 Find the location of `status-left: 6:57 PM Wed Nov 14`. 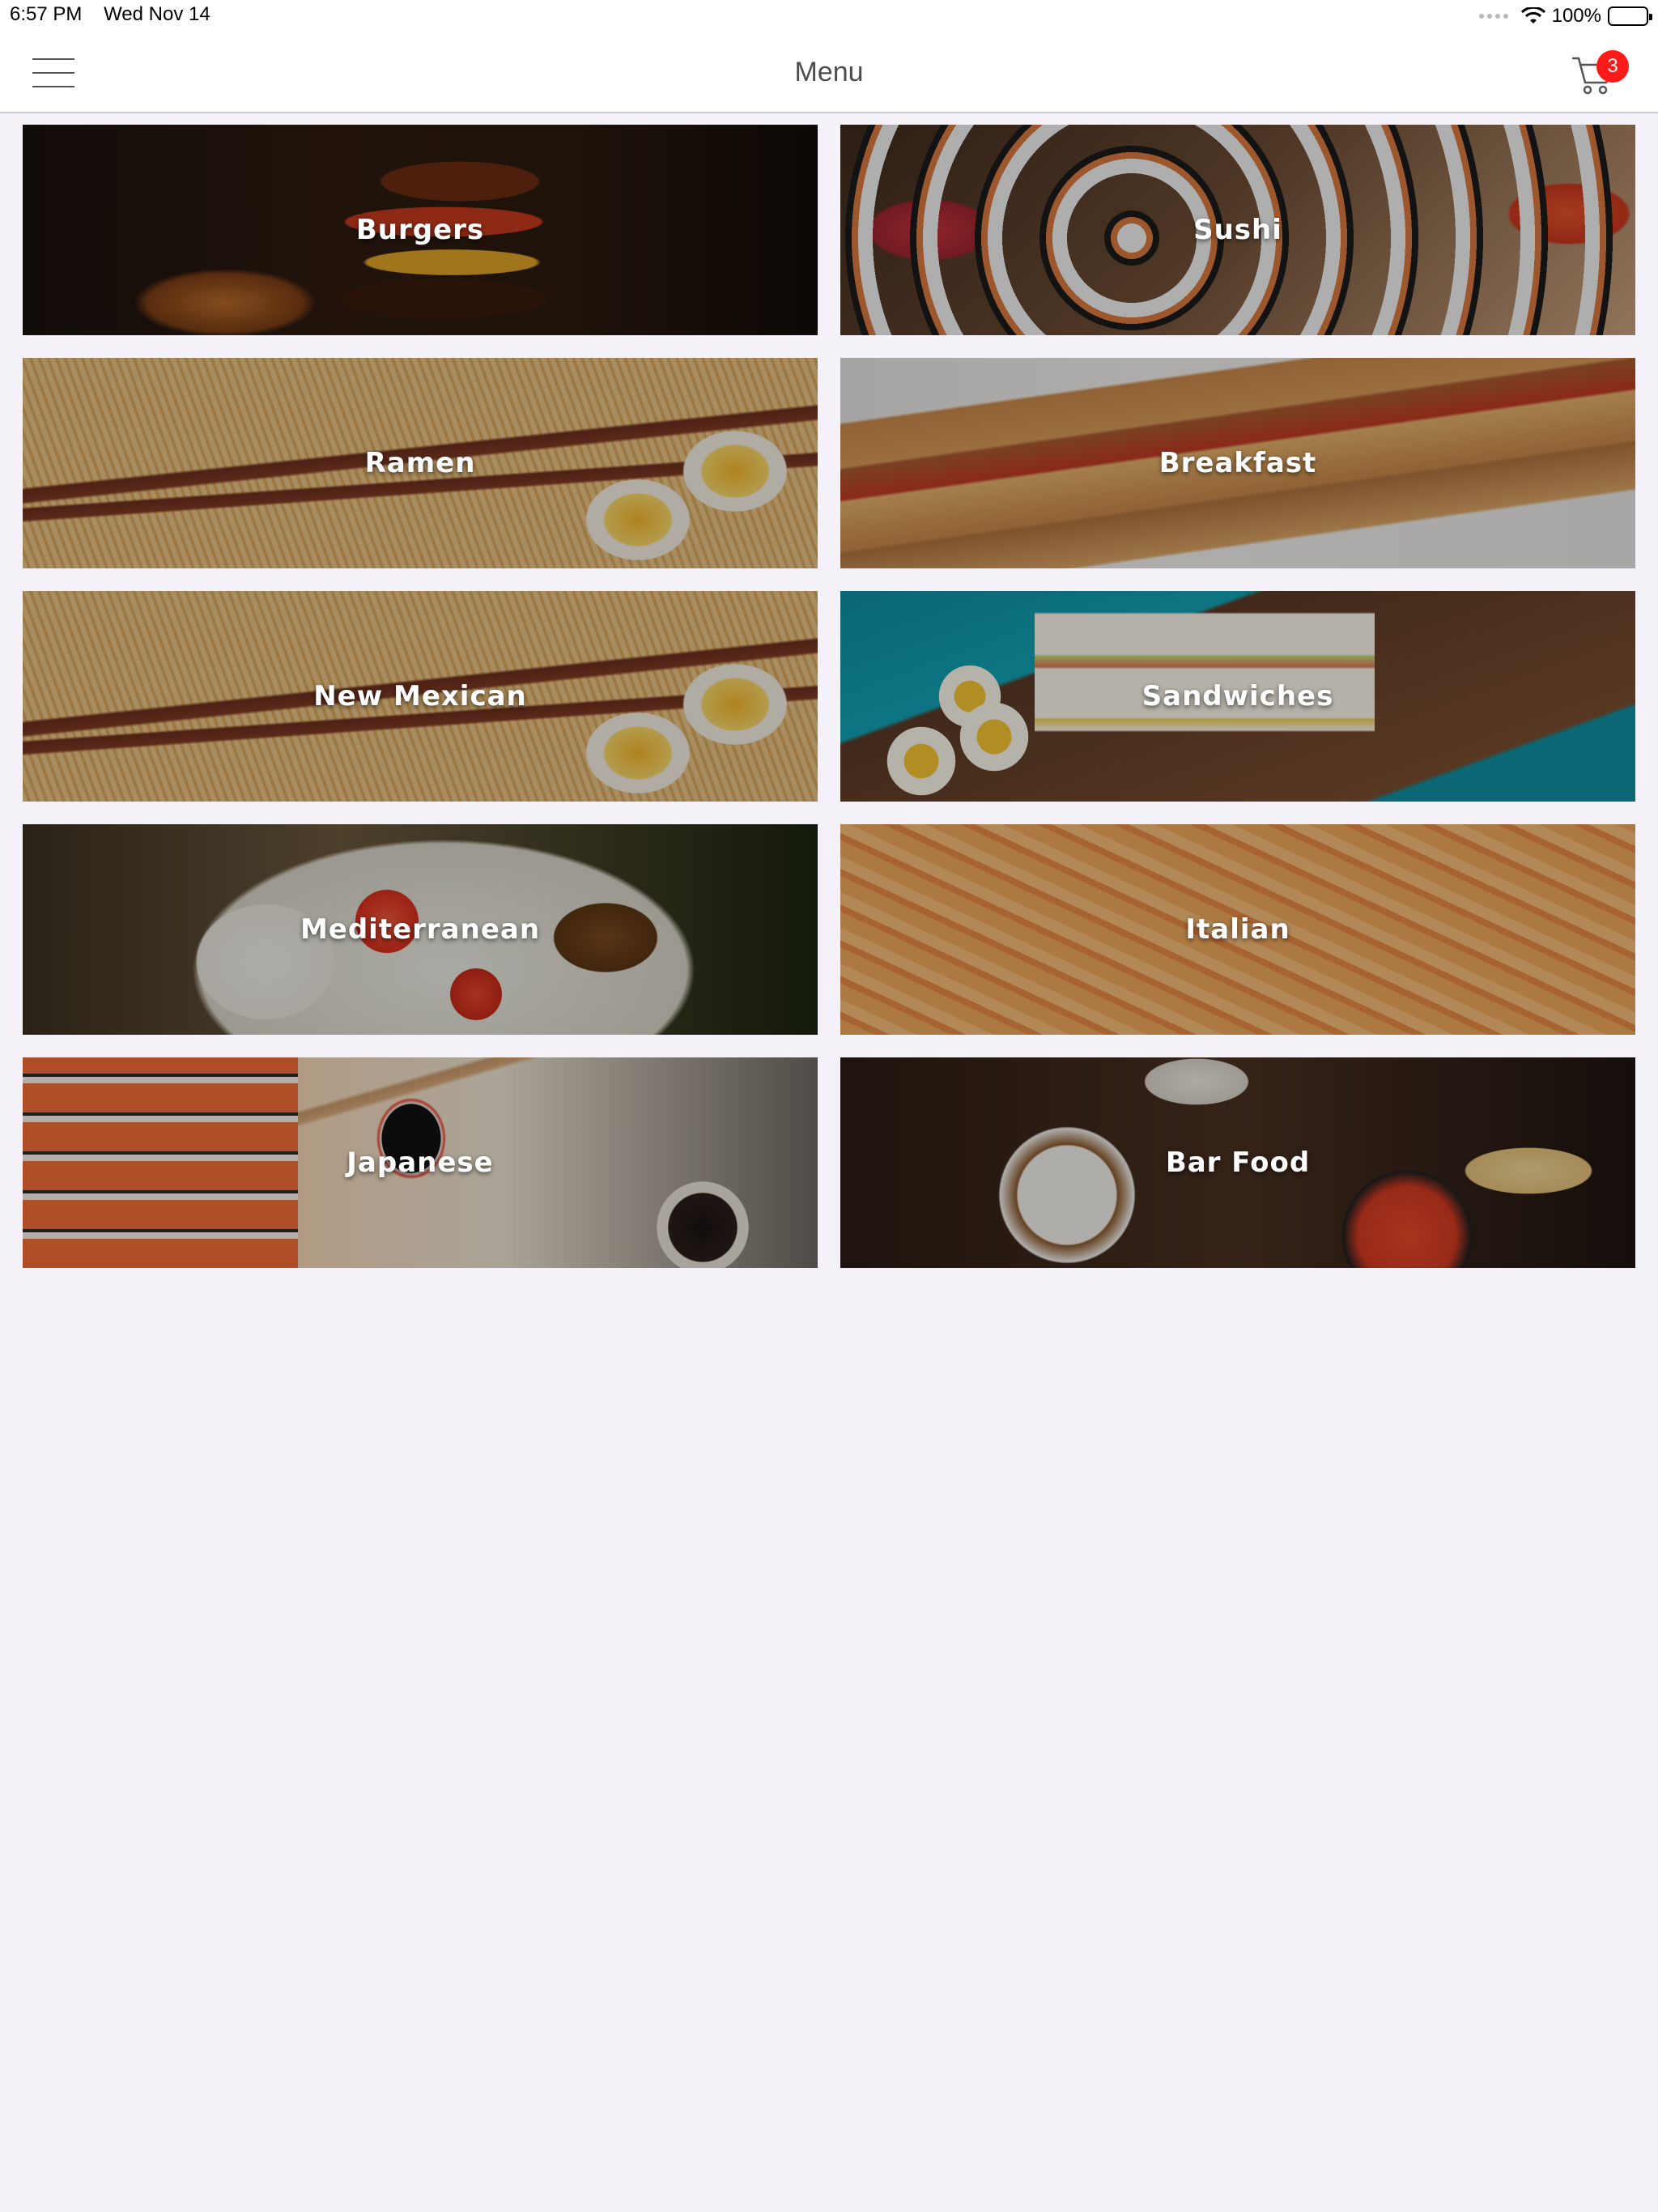

status-left: 6:57 PM Wed Nov 14 is located at coordinates (110, 14).